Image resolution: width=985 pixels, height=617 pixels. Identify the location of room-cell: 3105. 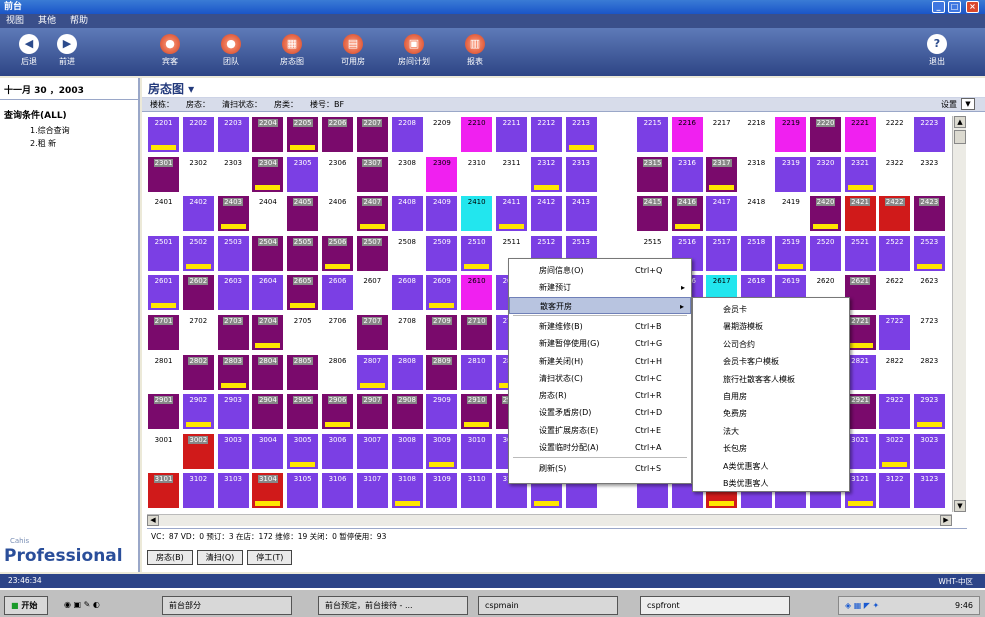
(303, 491).